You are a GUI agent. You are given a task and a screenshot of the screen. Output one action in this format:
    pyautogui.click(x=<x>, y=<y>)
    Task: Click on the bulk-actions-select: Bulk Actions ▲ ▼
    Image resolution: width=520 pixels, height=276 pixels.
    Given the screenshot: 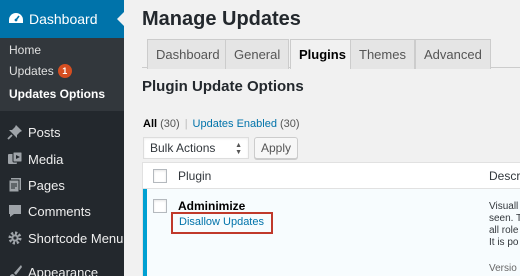 What is the action you would take?
    pyautogui.click(x=196, y=148)
    